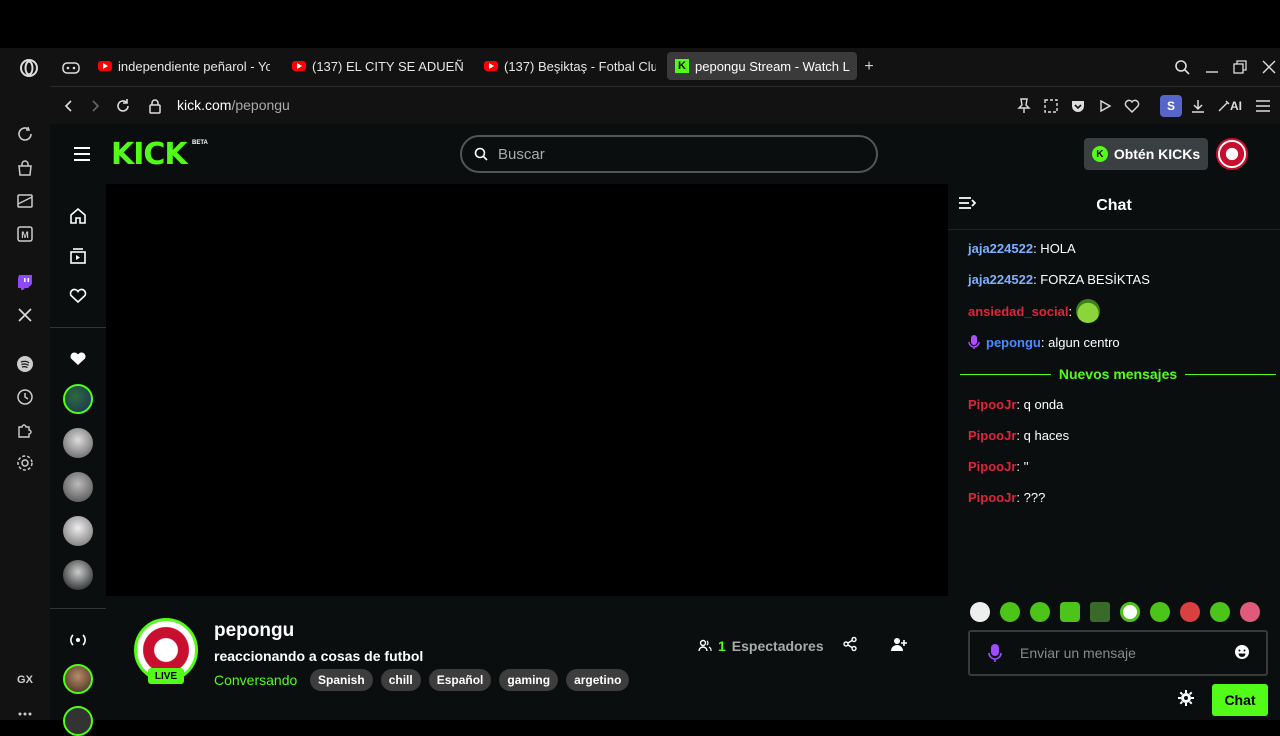  Describe the element at coordinates (1230, 106) in the screenshot. I see `aria-ai-button: AI` at that location.